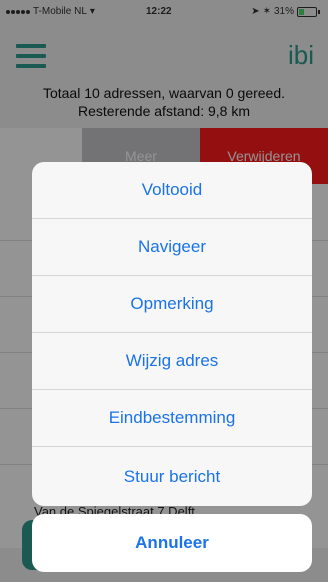 The image size is (328, 582). I want to click on cancel-button: Annuleer, so click(172, 543).